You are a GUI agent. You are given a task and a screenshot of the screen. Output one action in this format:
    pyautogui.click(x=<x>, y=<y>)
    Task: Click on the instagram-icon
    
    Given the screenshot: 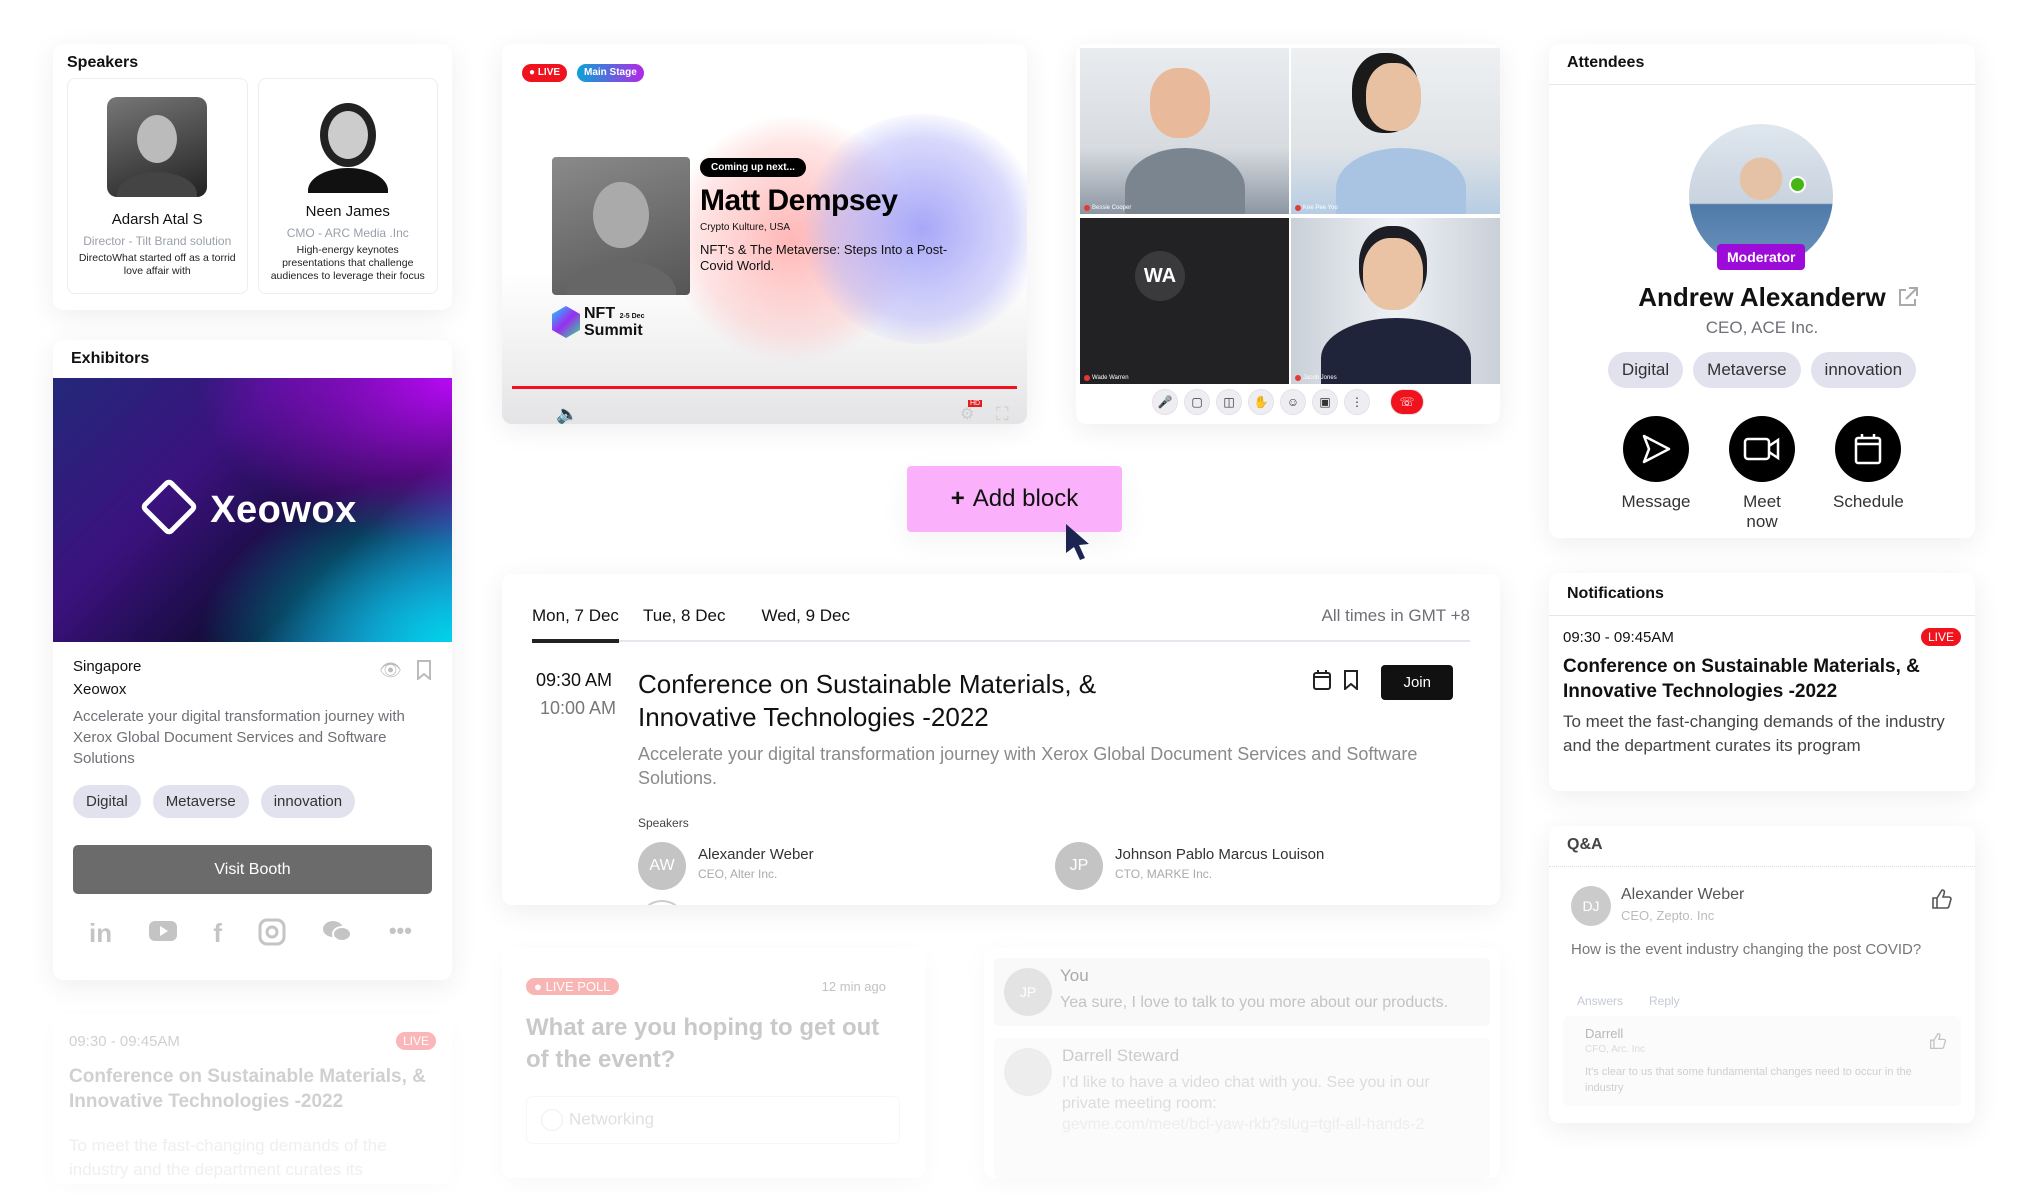 What is the action you would take?
    pyautogui.click(x=272, y=935)
    